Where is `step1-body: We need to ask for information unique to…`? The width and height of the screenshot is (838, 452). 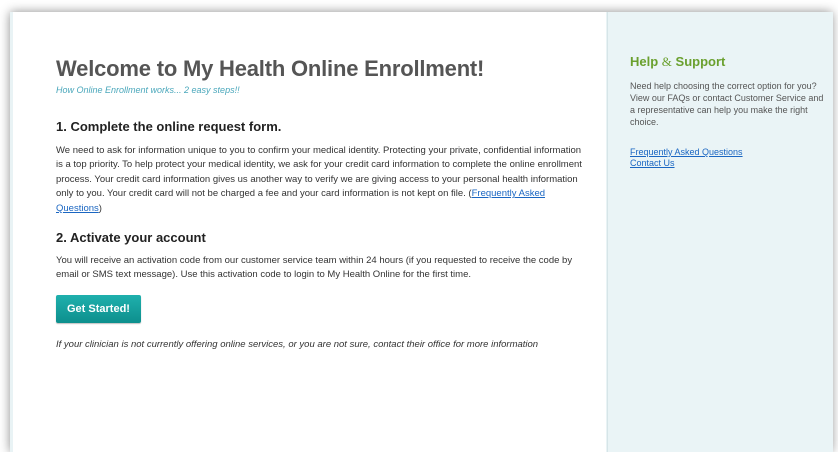 step1-body: We need to ask for information unique to… is located at coordinates (321, 180).